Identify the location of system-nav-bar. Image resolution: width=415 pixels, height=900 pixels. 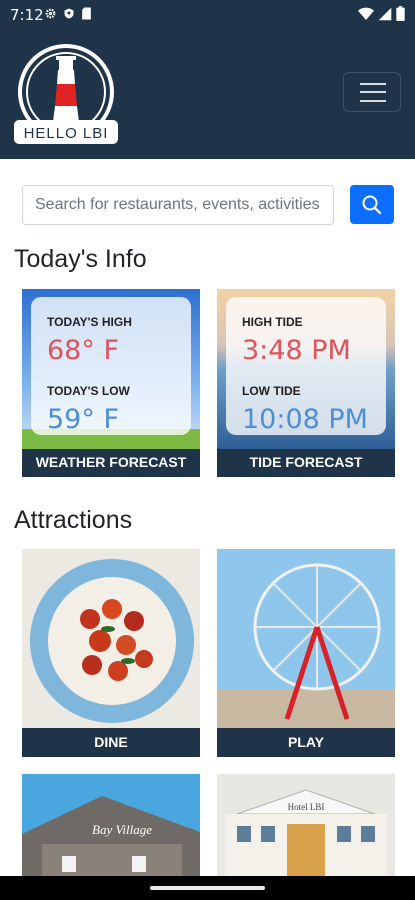
(207, 888).